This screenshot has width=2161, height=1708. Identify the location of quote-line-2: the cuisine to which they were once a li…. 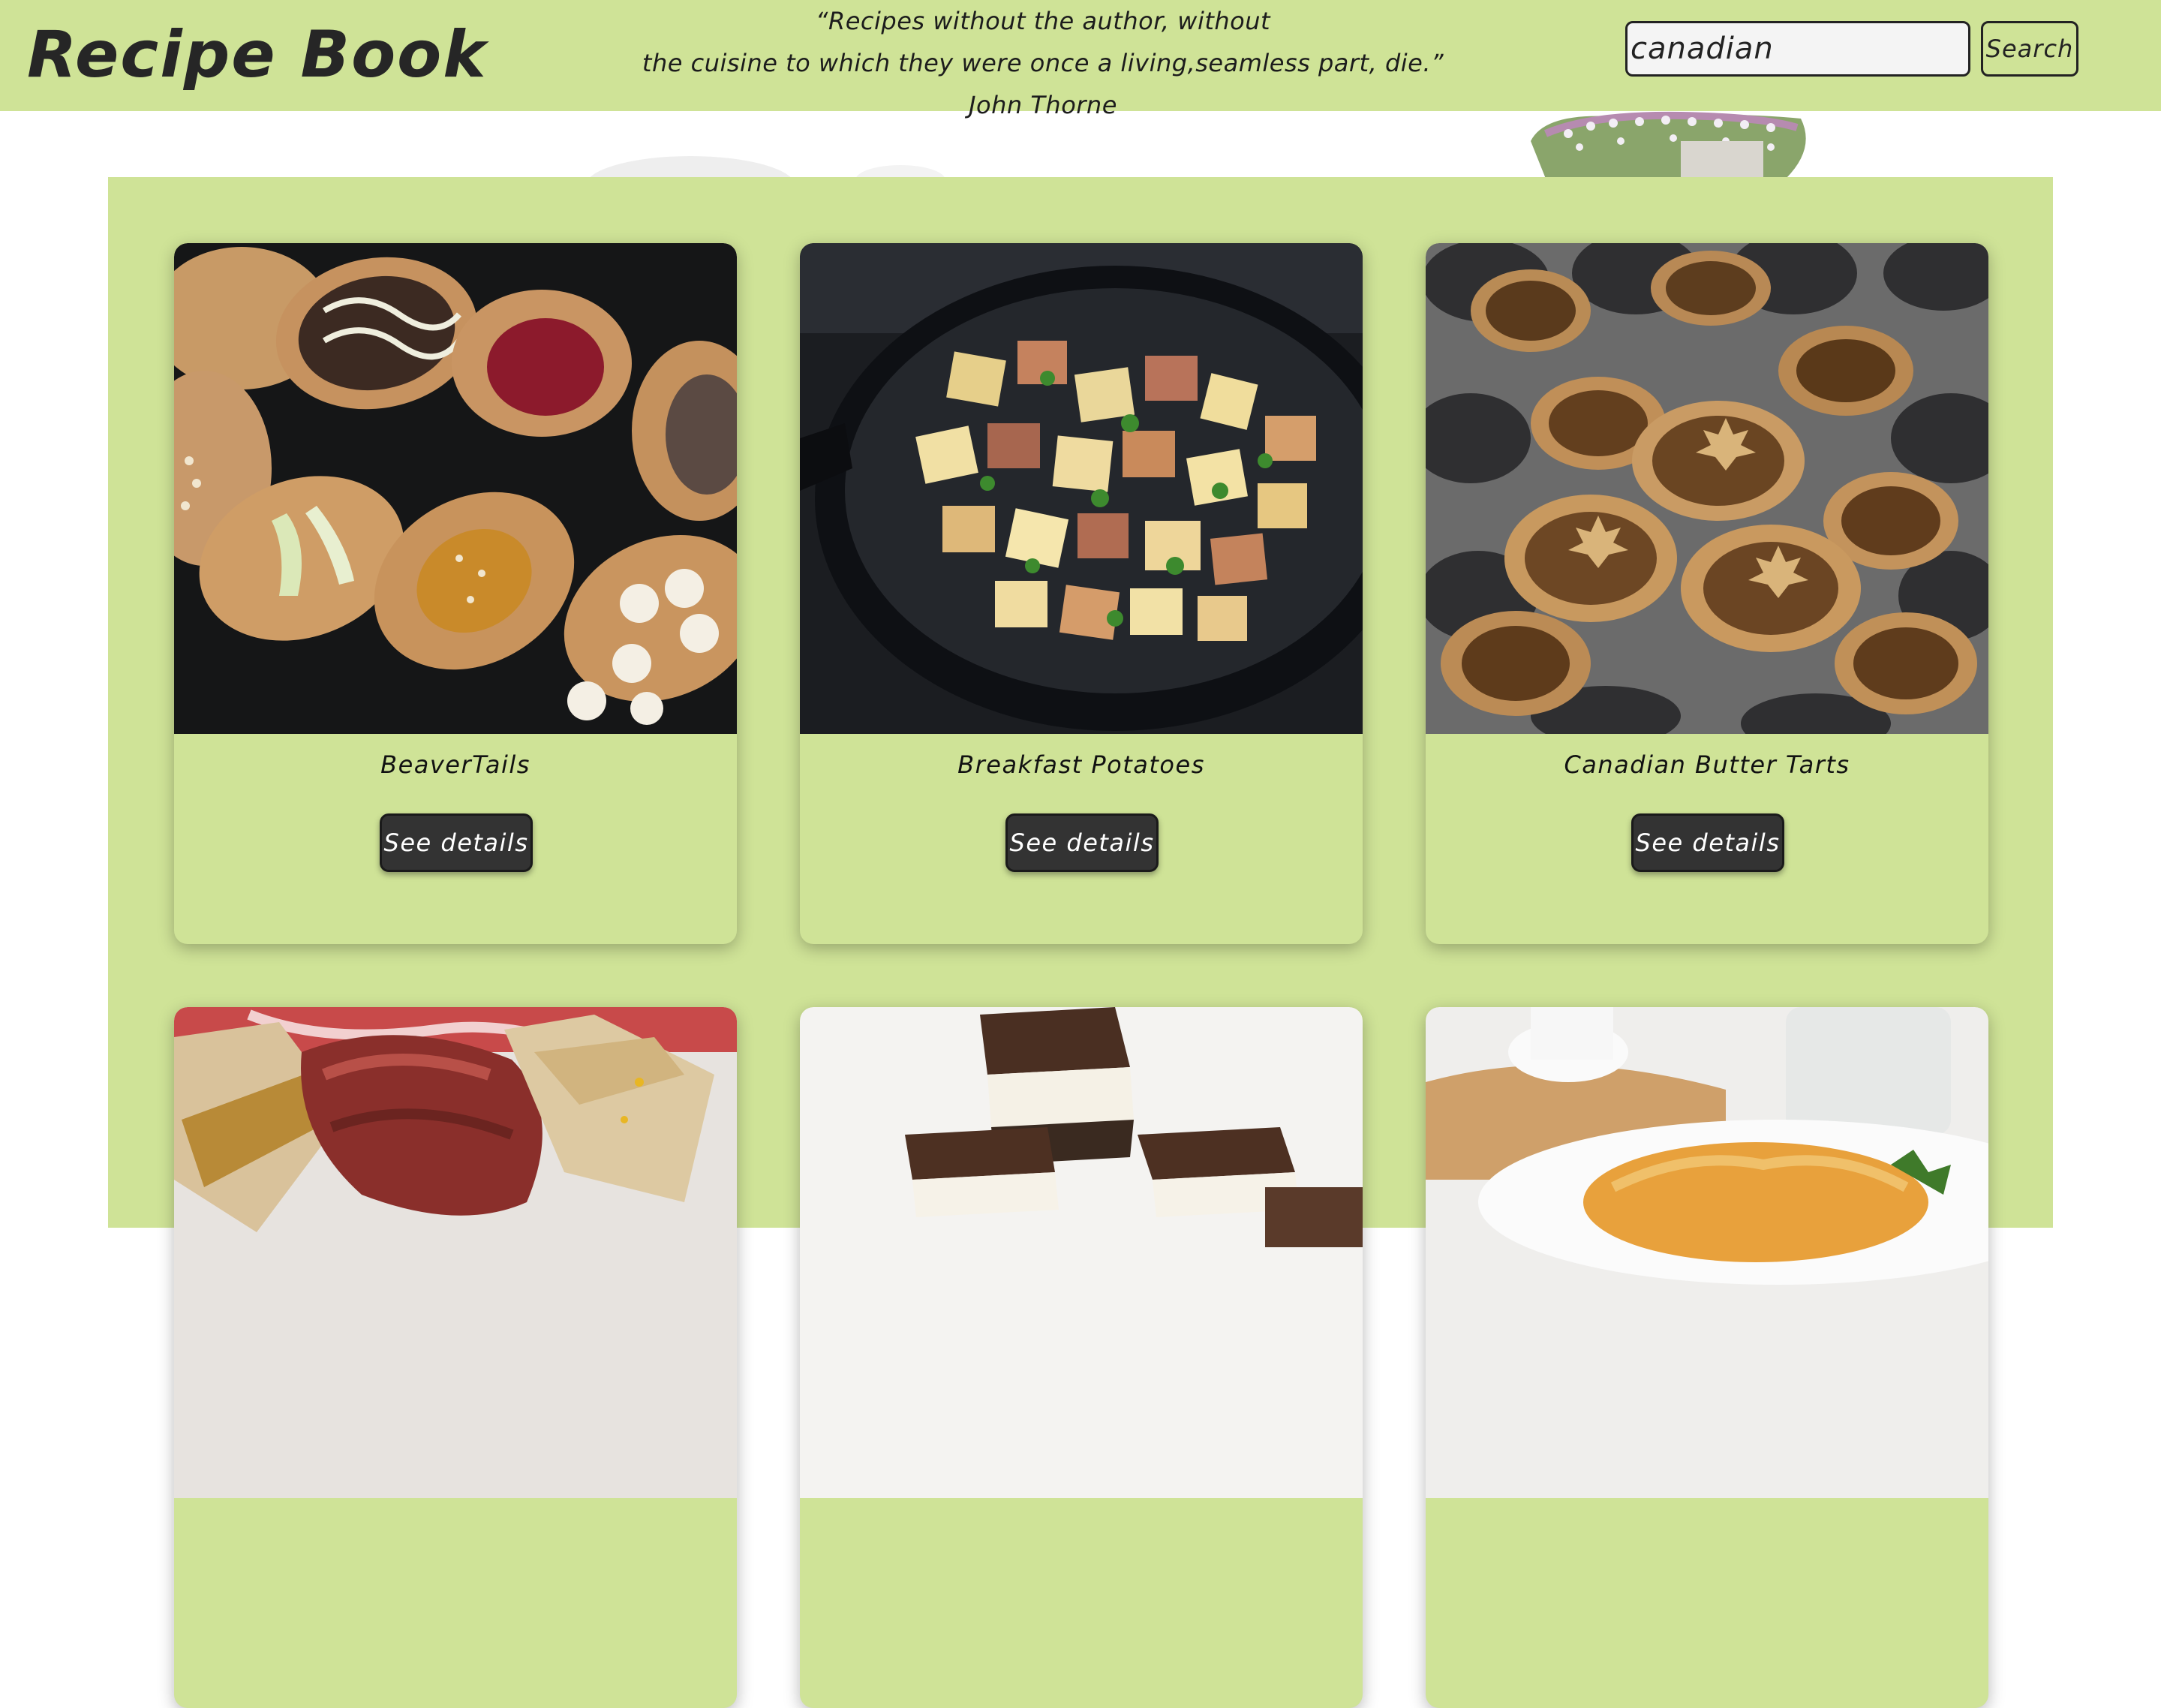
(1043, 63).